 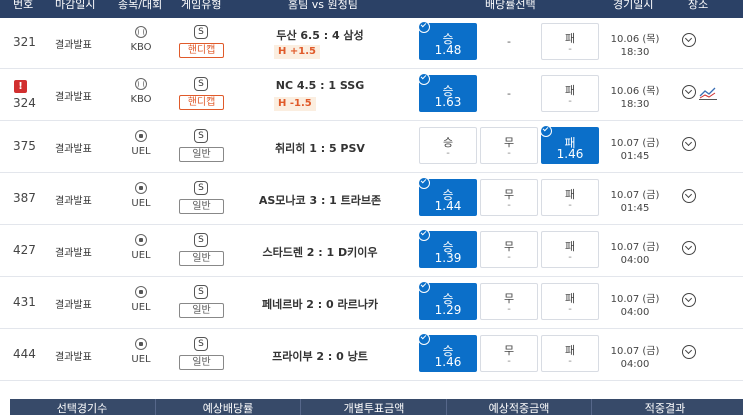 I want to click on header-game-type: 게임유형, so click(x=201, y=5).